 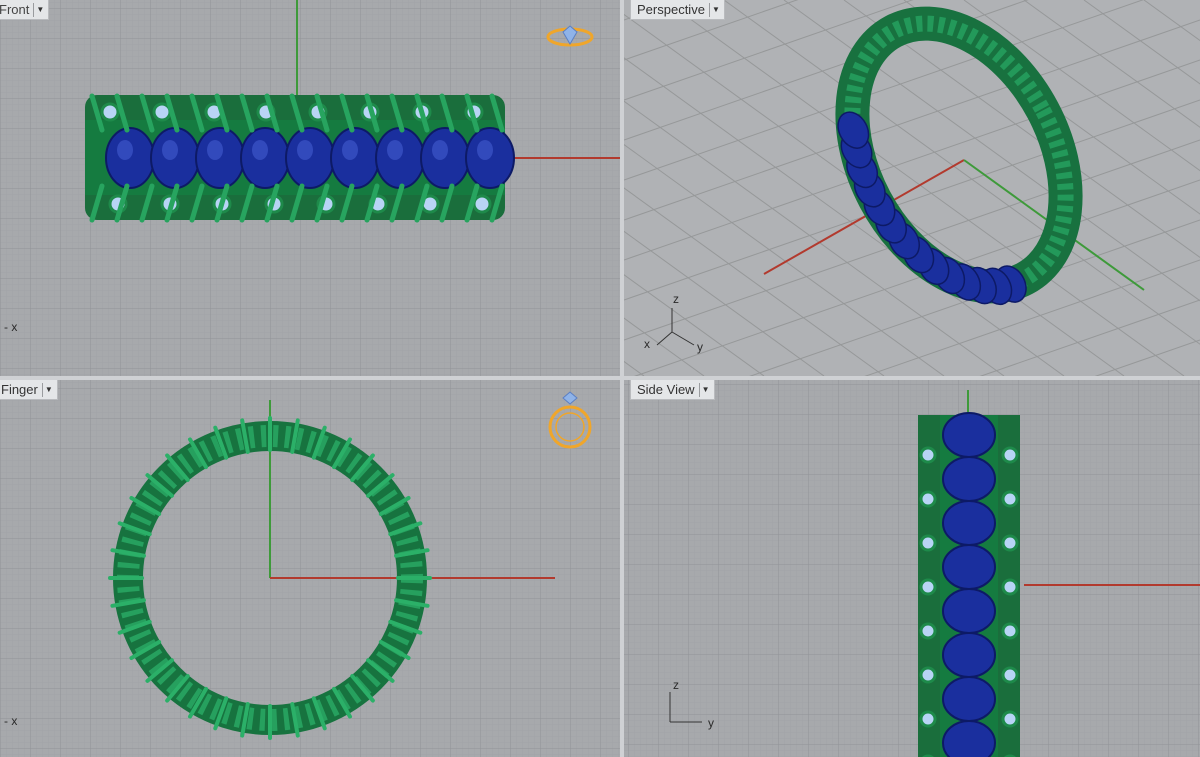 I want to click on sapphire-row, so click(x=310, y=158).